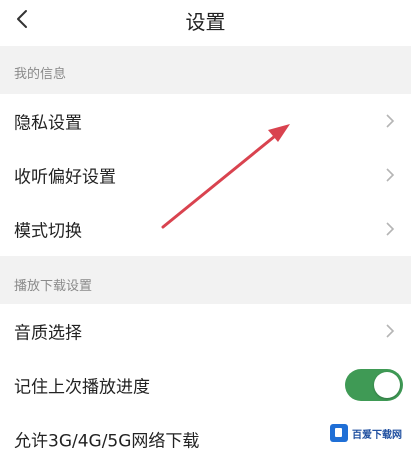  Describe the element at coordinates (53, 286) in the screenshot. I see `section-header-playback-download: 播放下载设置` at that location.